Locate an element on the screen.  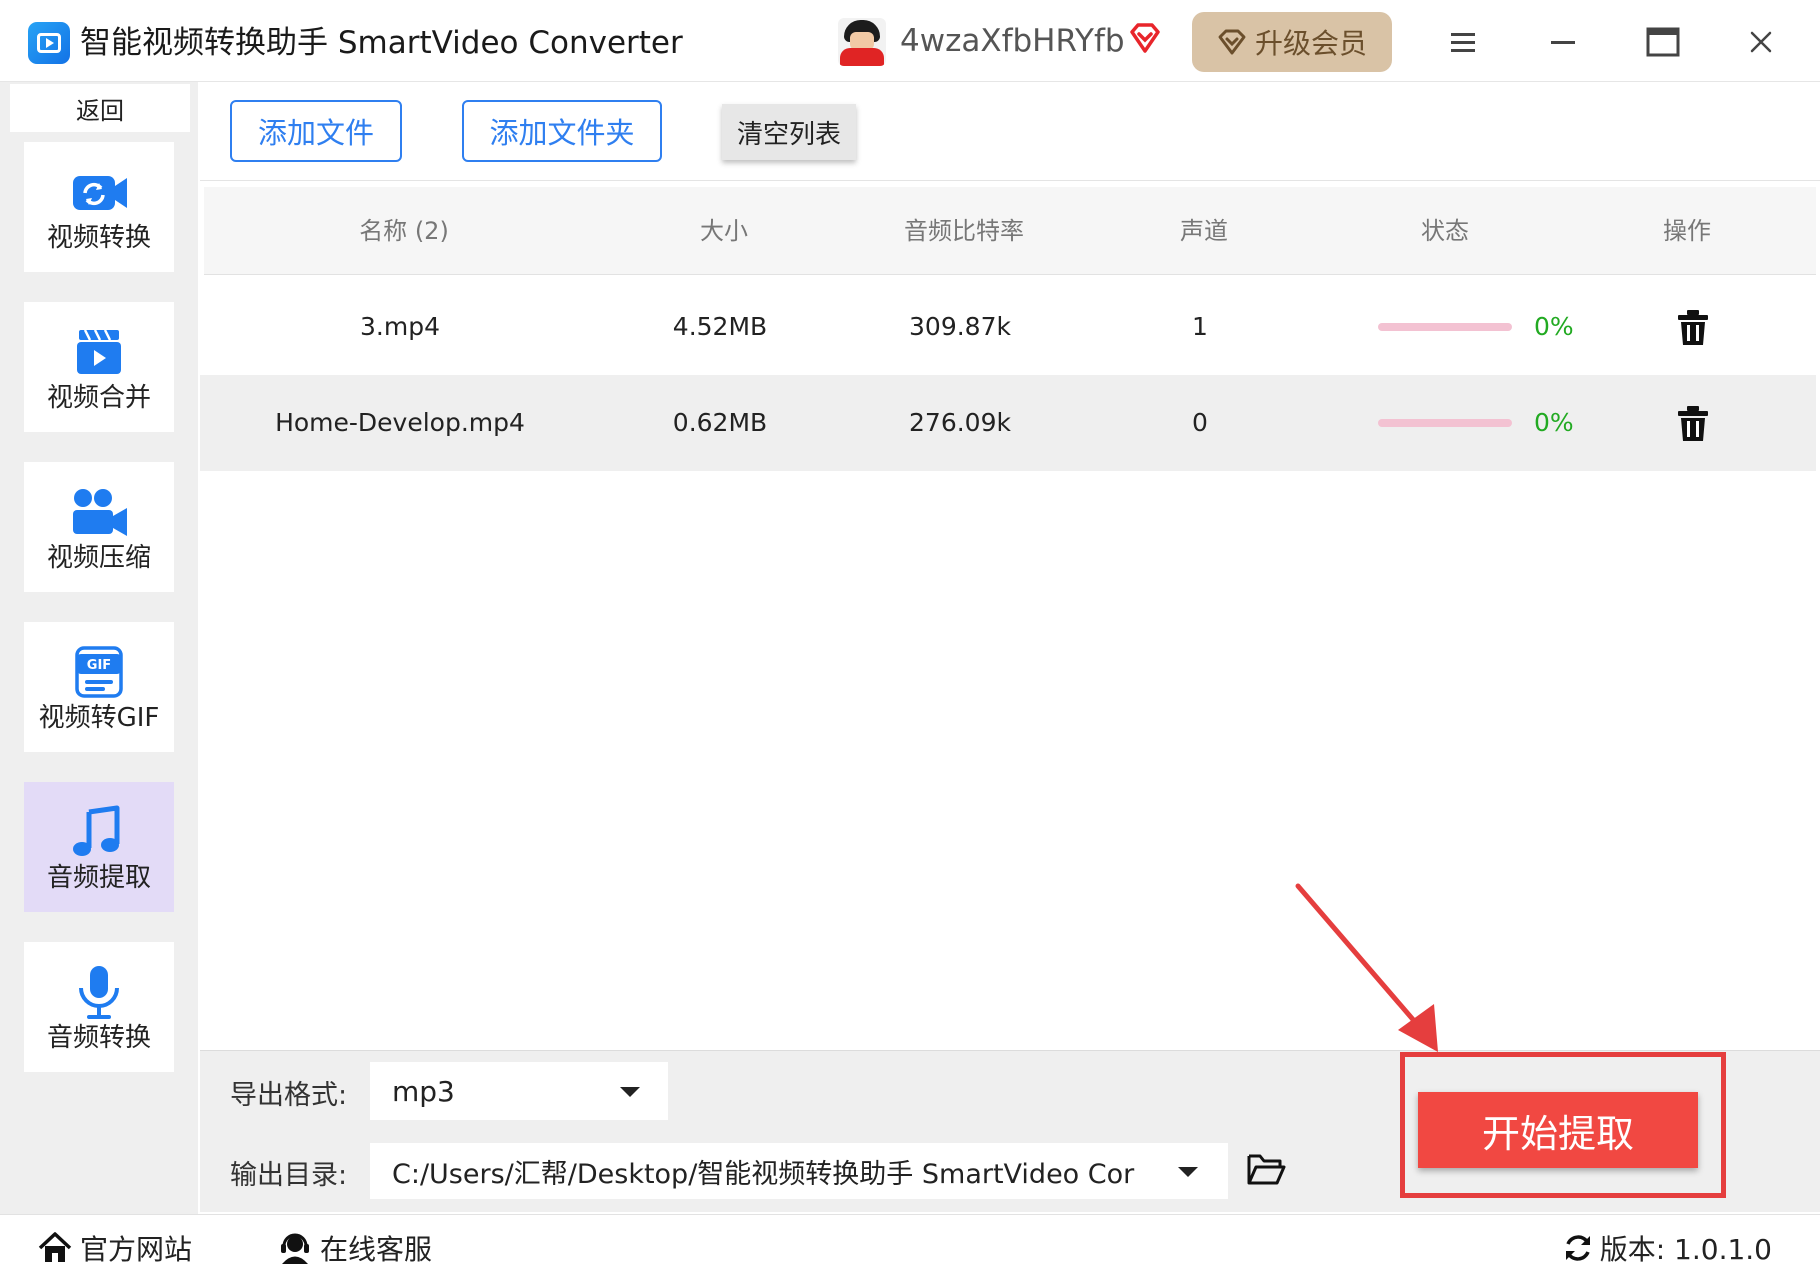
close-button is located at coordinates (1761, 42).